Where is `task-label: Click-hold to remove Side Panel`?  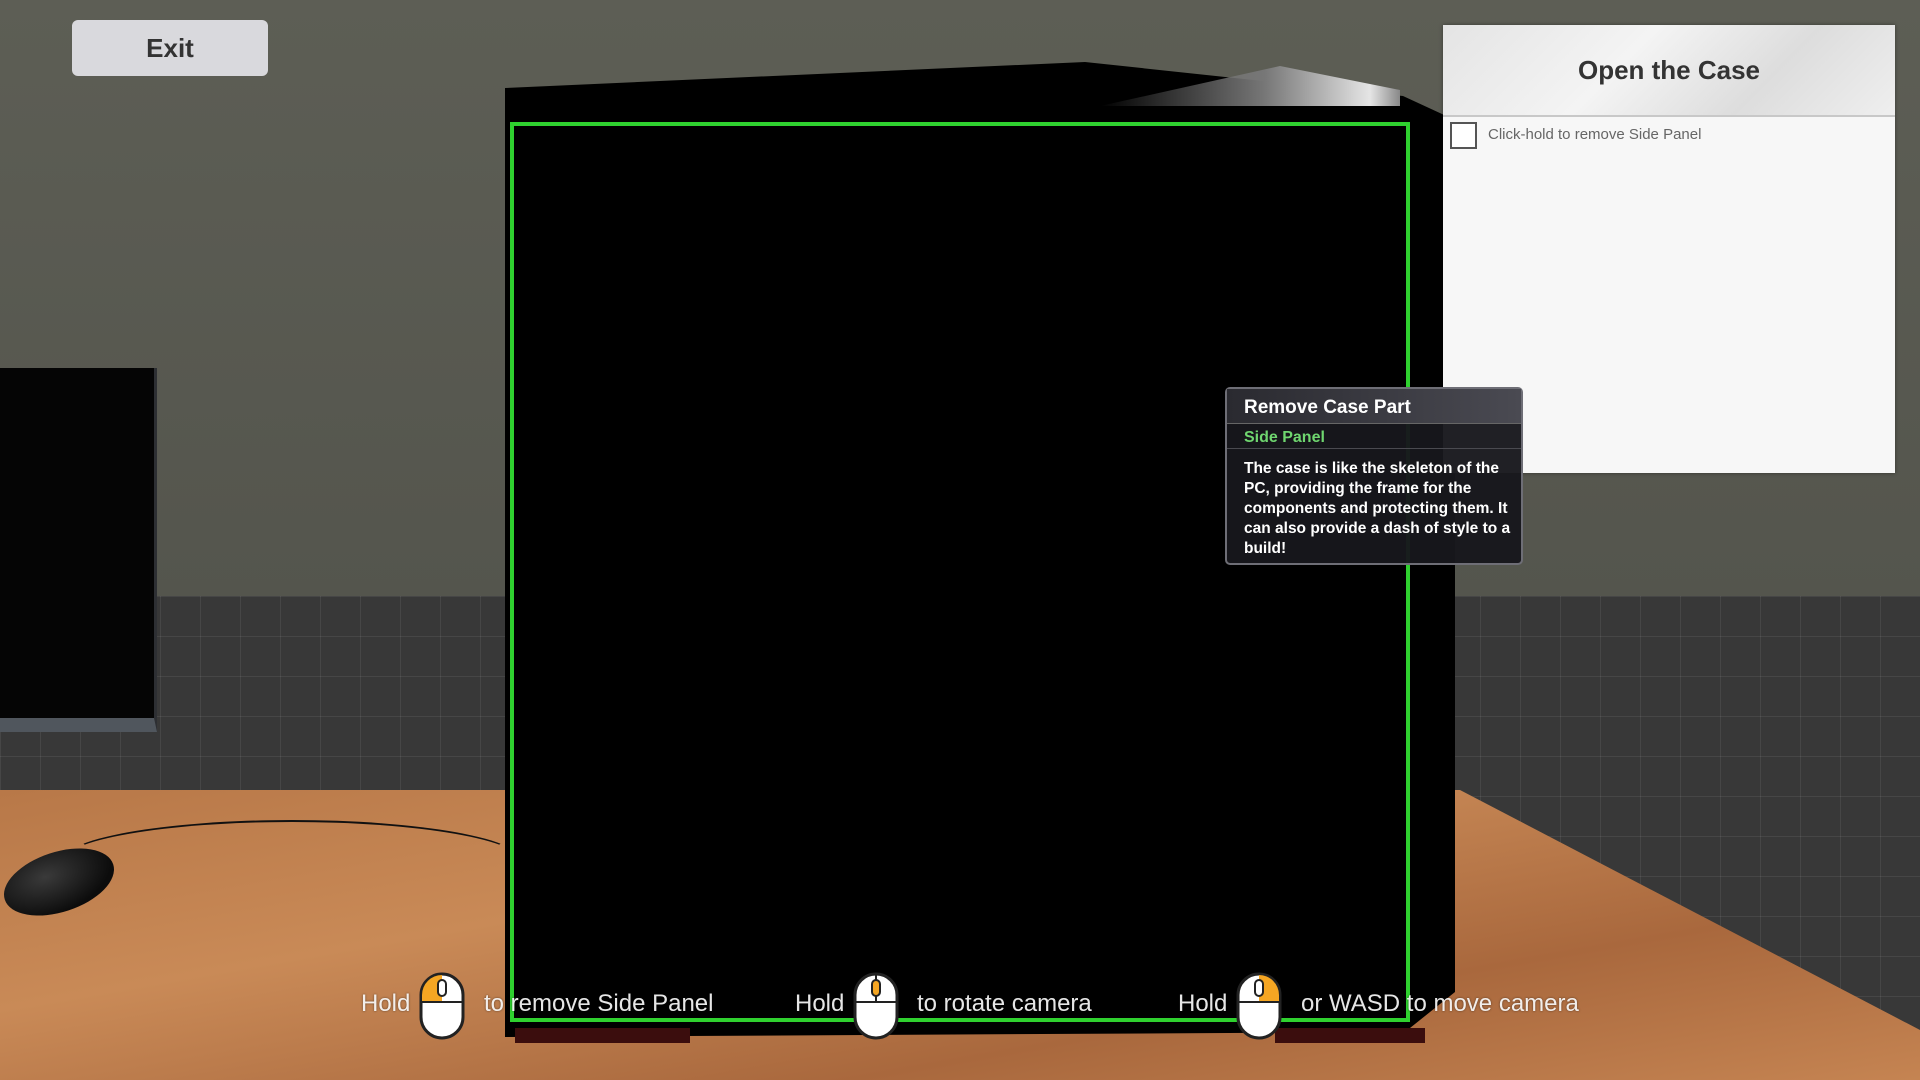 task-label: Click-hold to remove Side Panel is located at coordinates (1595, 134).